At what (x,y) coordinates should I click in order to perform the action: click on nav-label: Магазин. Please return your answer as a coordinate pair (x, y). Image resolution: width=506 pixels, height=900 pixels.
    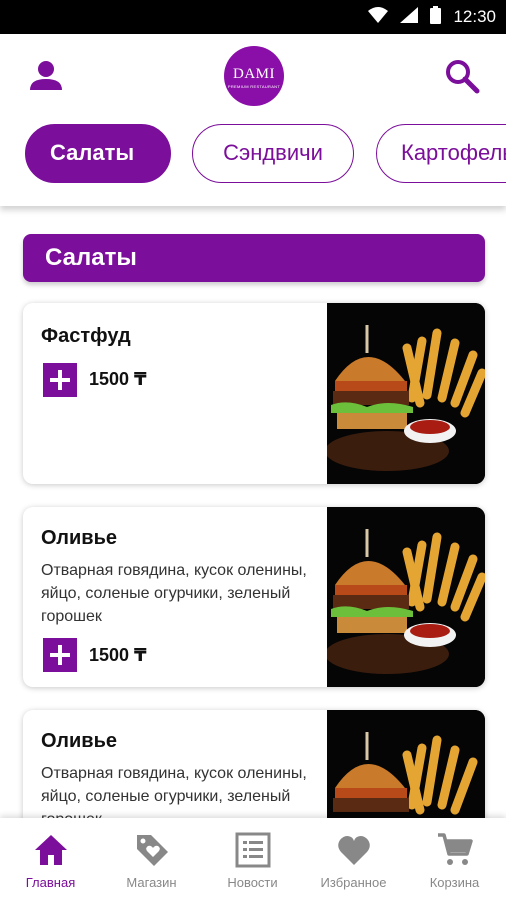
    Looking at the image, I should click on (151, 882).